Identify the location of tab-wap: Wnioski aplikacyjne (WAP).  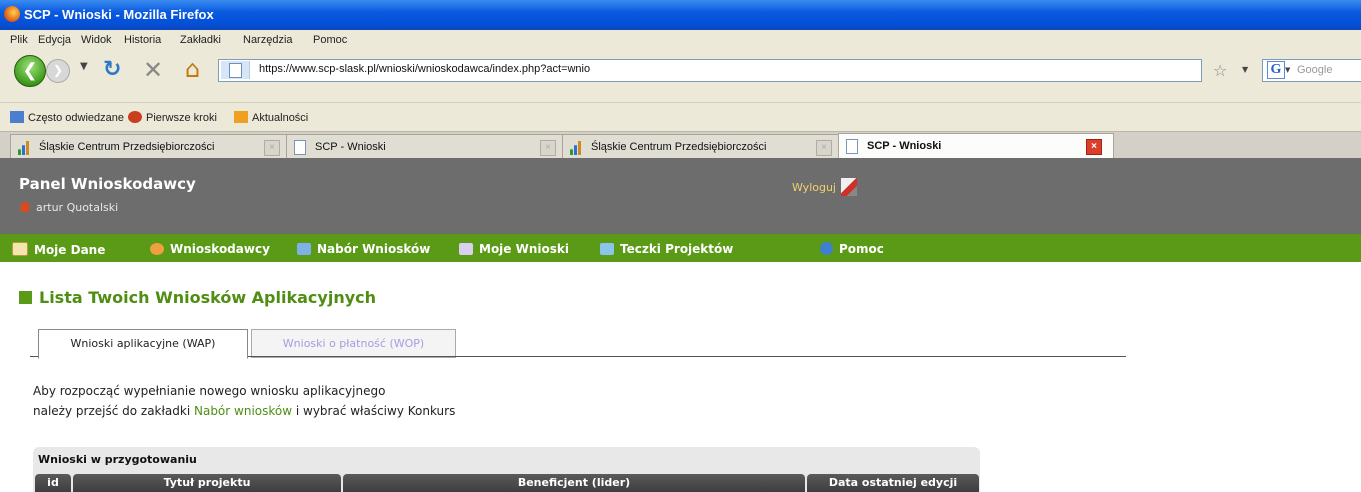
(143, 344).